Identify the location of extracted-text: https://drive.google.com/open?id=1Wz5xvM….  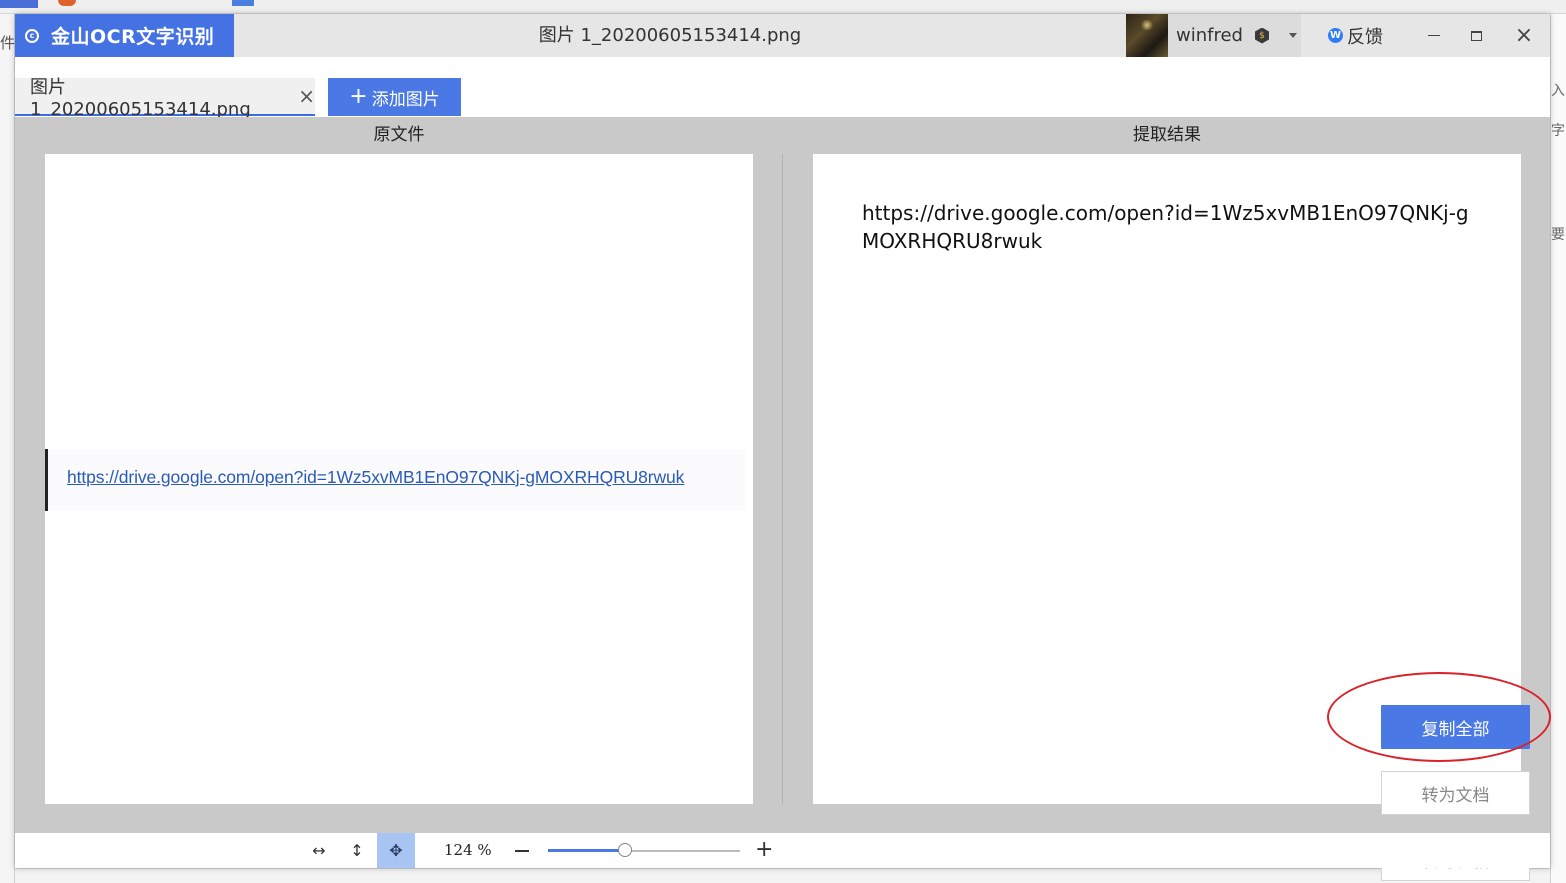
(1172, 227).